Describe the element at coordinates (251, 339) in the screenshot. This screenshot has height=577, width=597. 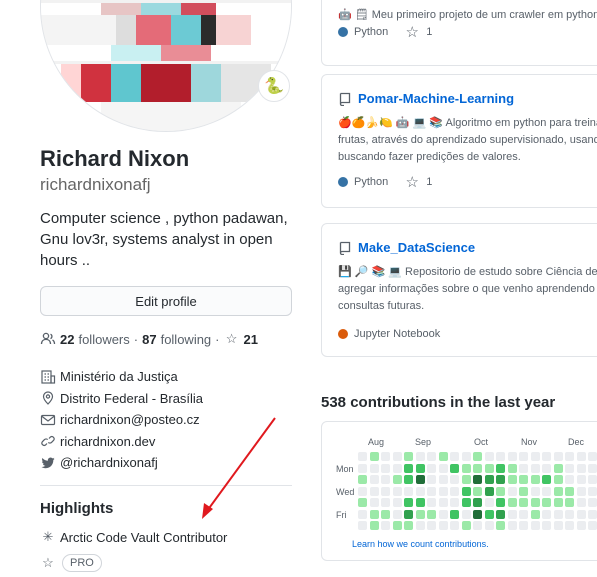
I see `stars-count: 21` at that location.